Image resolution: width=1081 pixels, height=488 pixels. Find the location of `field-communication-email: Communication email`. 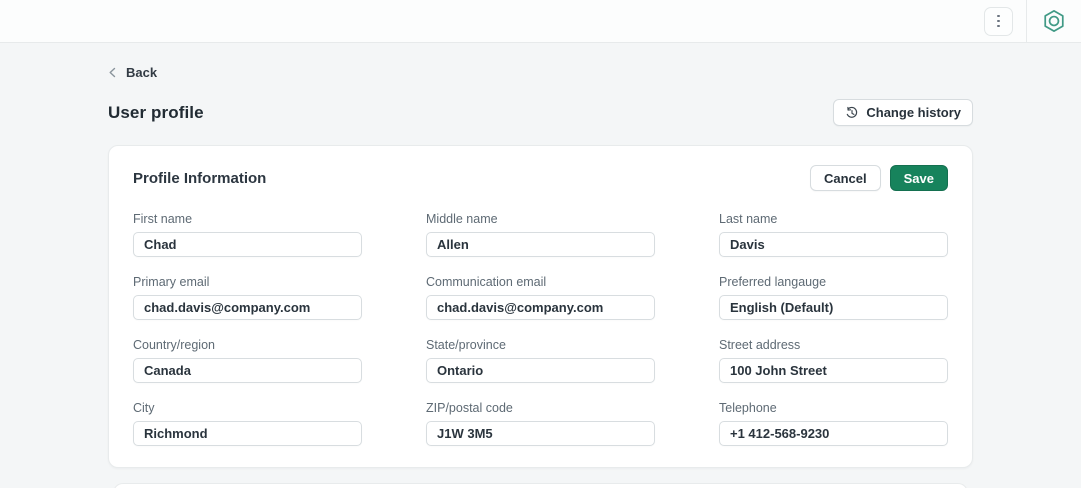

field-communication-email: Communication email is located at coordinates (540, 297).